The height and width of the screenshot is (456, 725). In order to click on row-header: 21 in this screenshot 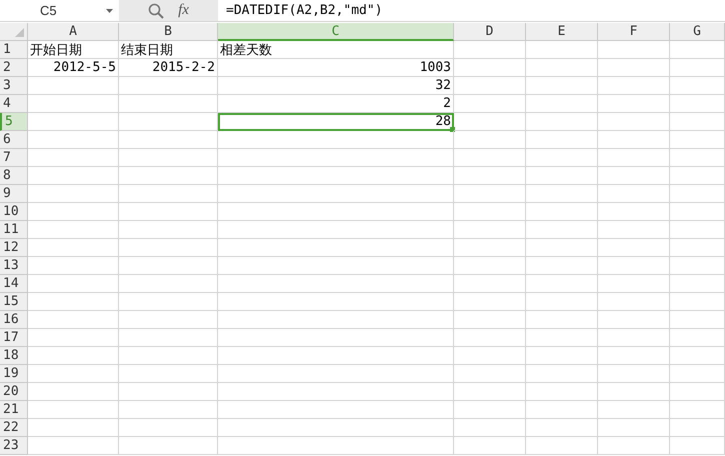, I will do `click(14, 410)`.